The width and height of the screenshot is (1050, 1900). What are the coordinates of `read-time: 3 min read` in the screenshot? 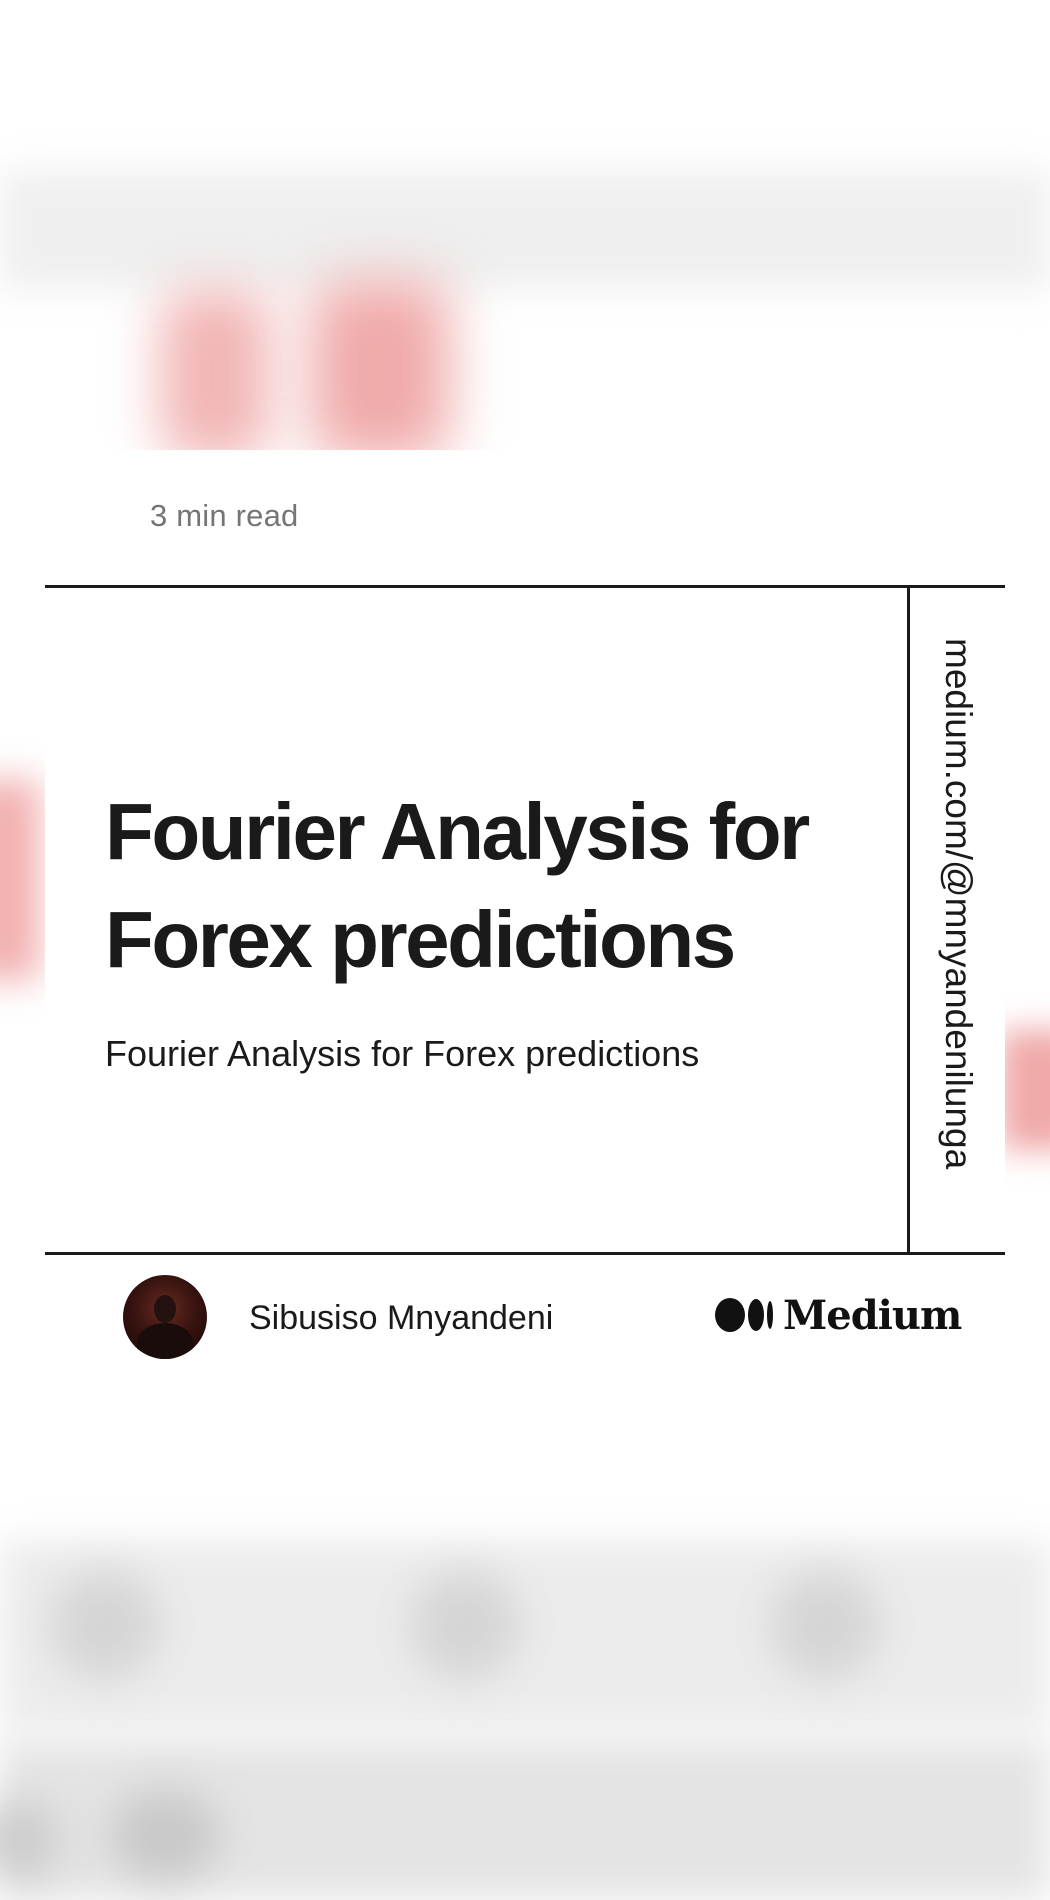 It's located at (224, 515).